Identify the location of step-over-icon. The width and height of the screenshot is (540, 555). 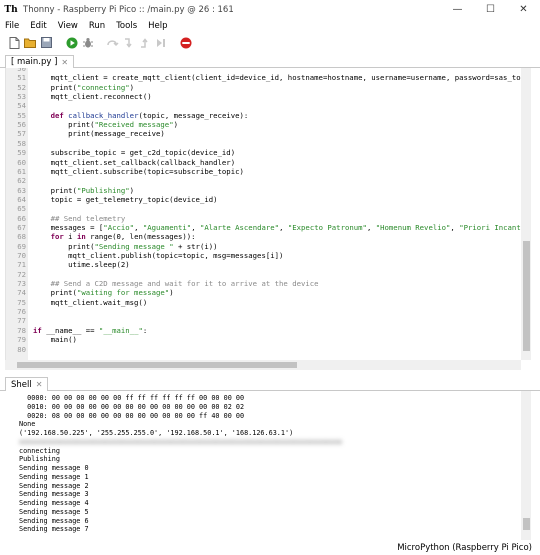
(112, 42).